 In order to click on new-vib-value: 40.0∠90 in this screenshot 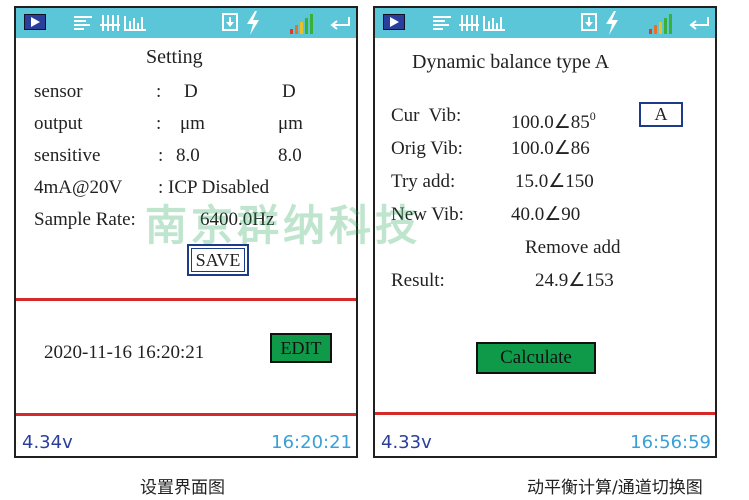, I will do `click(545, 215)`.